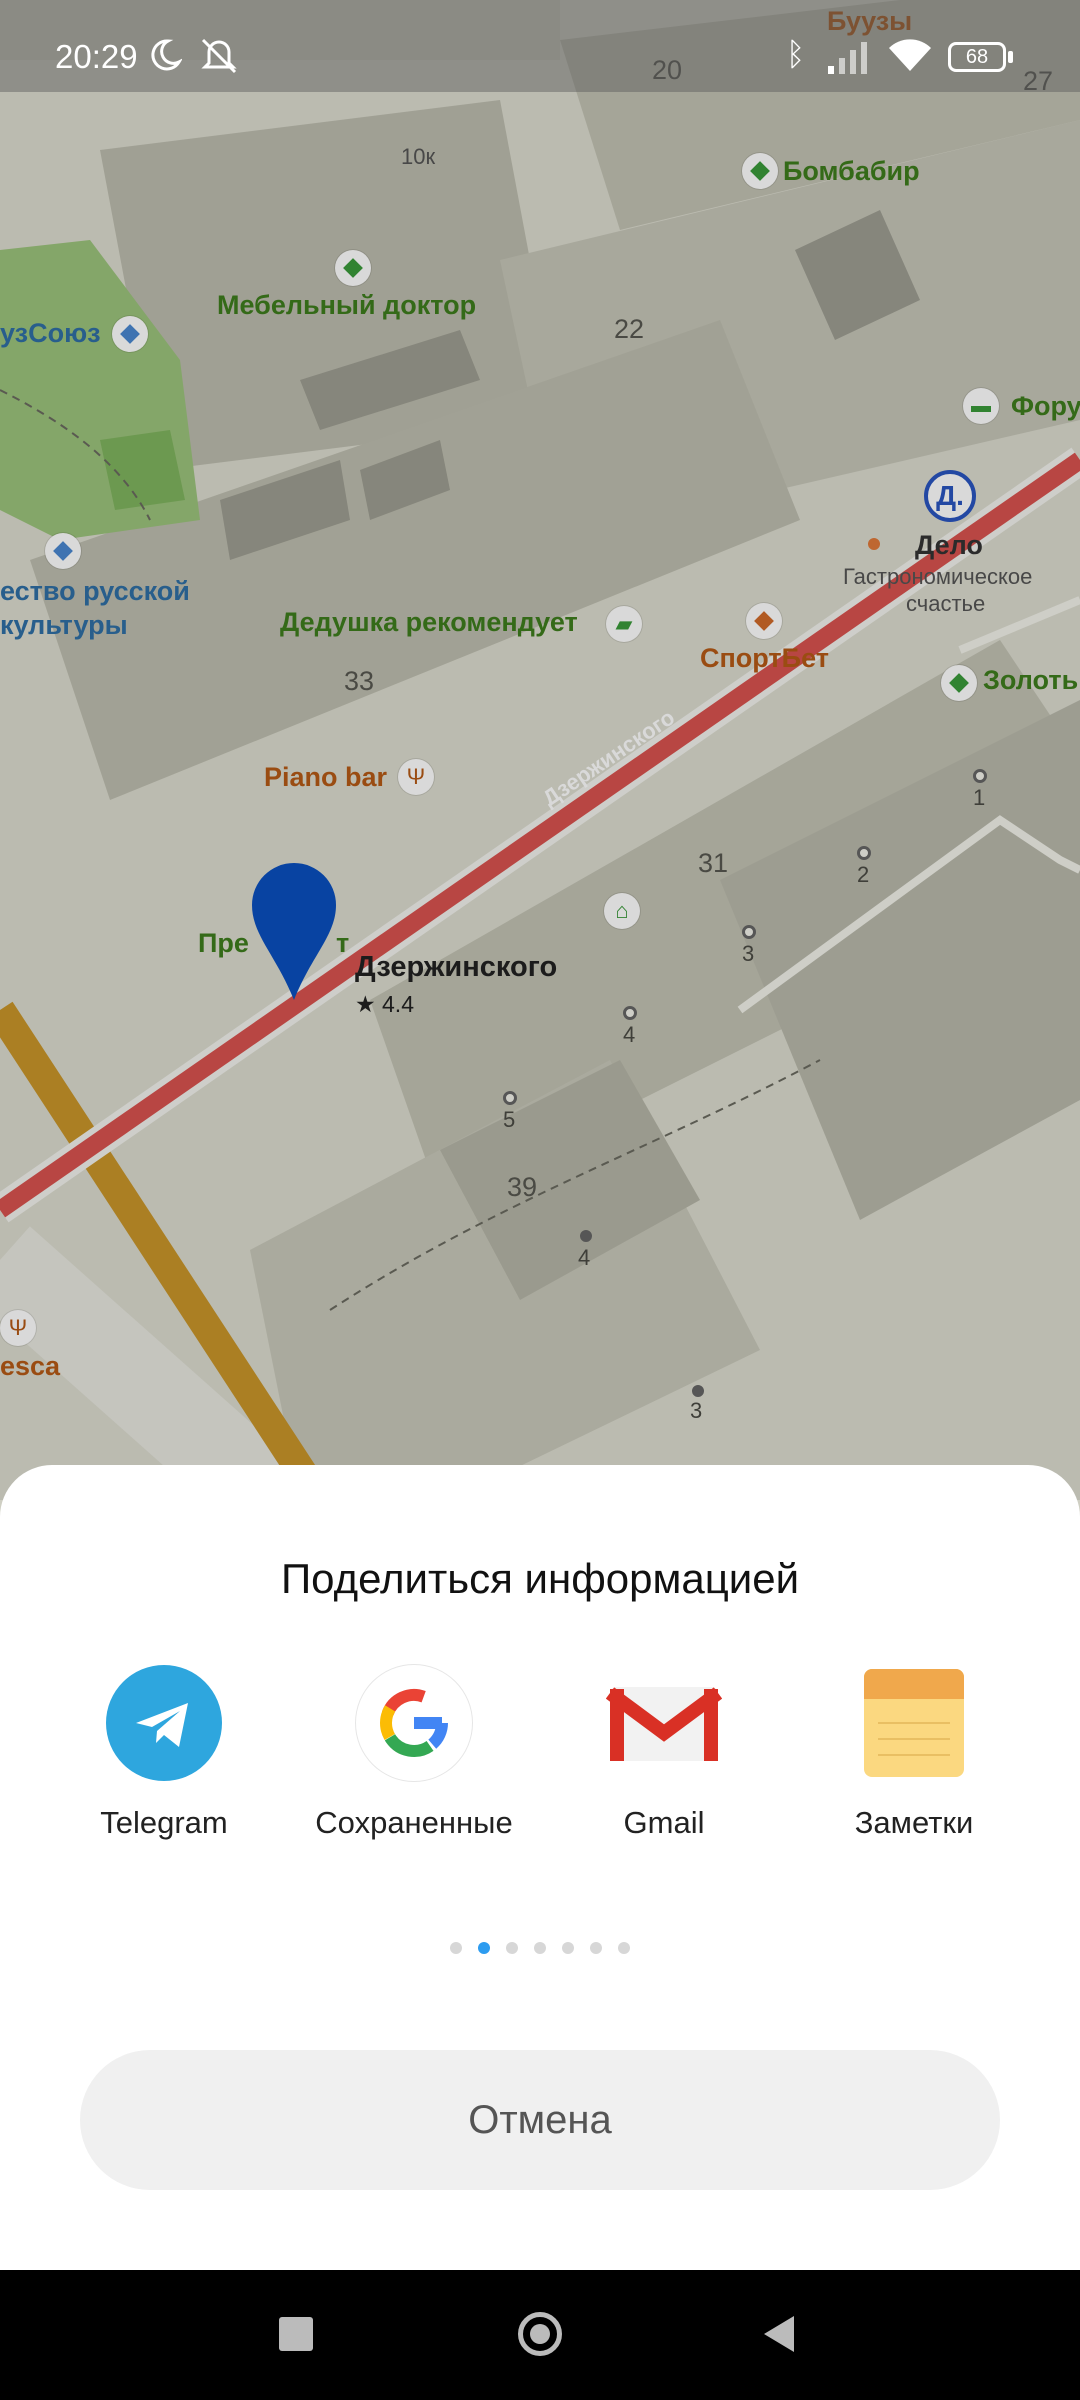  I want to click on battery-level: 68, so click(977, 57).